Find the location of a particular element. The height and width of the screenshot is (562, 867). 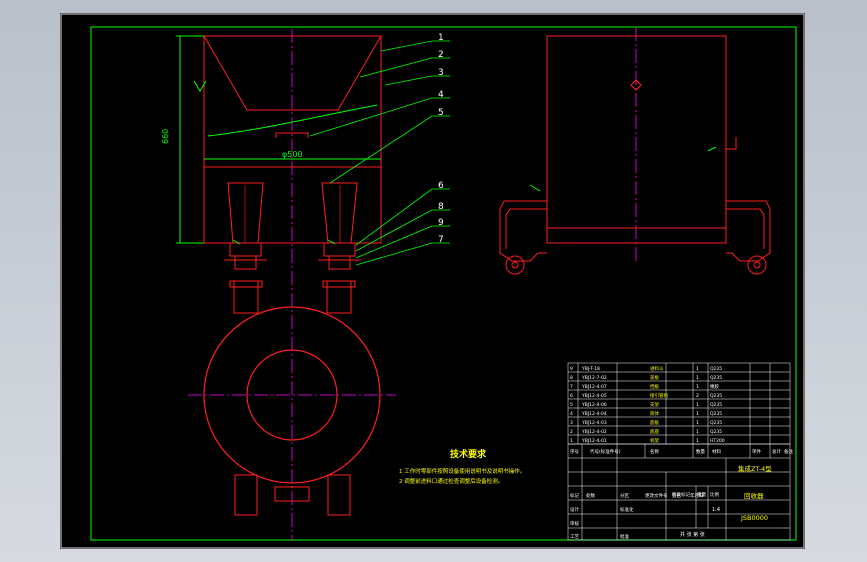

bom-name: 挡板 is located at coordinates (654, 386).